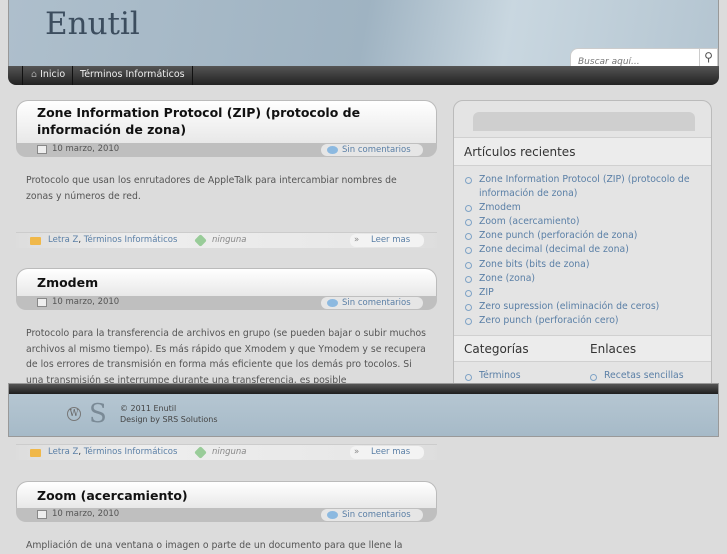  Describe the element at coordinates (644, 59) in the screenshot. I see `search-form: ⚲` at that location.